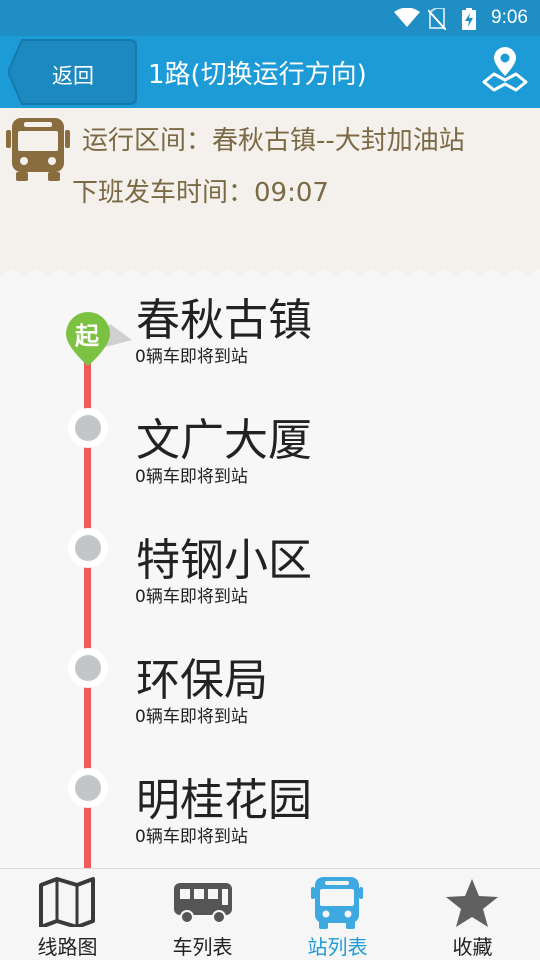 Image resolution: width=540 pixels, height=960 pixels. I want to click on map-location-icon, so click(505, 69).